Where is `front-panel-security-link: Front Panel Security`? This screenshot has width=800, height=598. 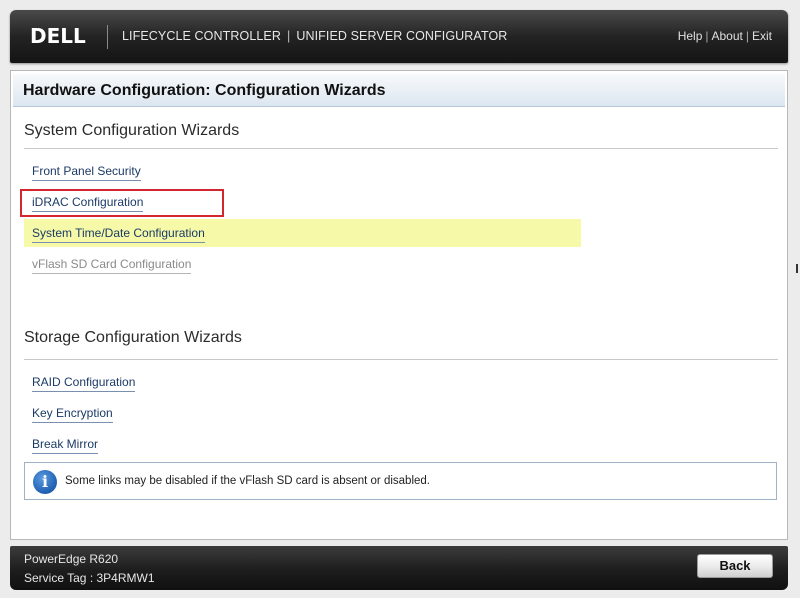 front-panel-security-link: Front Panel Security is located at coordinates (86, 172).